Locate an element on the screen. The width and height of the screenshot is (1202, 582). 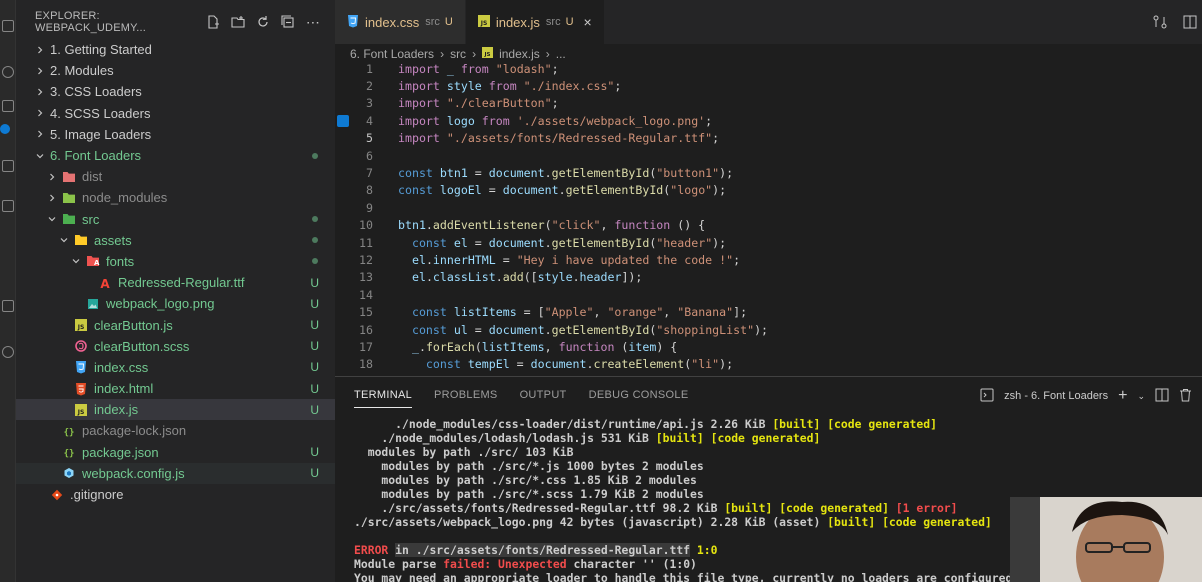
more-actions-icon: ⋯ is located at coordinates (313, 22).